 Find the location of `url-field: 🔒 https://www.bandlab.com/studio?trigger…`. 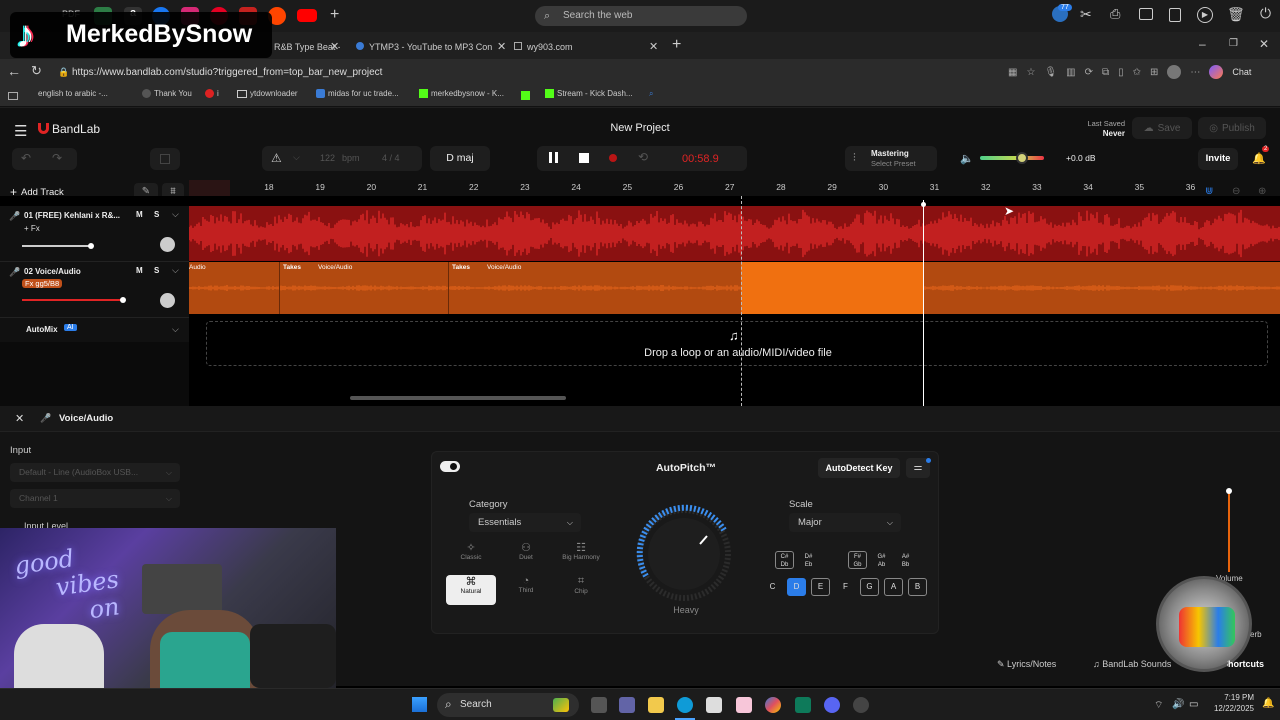

url-field: 🔒 https://www.bandlab.com/studio?trigger… is located at coordinates (570, 72).